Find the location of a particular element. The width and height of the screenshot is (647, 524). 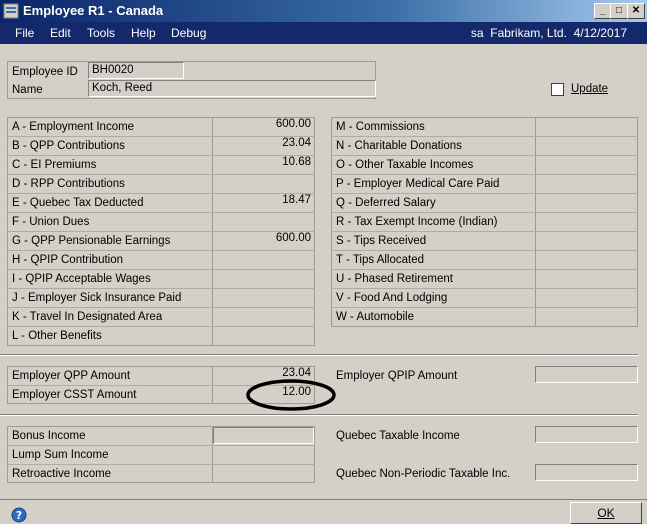

quebec-taxable-income-label: Quebec Taxable Income is located at coordinates (398, 436).